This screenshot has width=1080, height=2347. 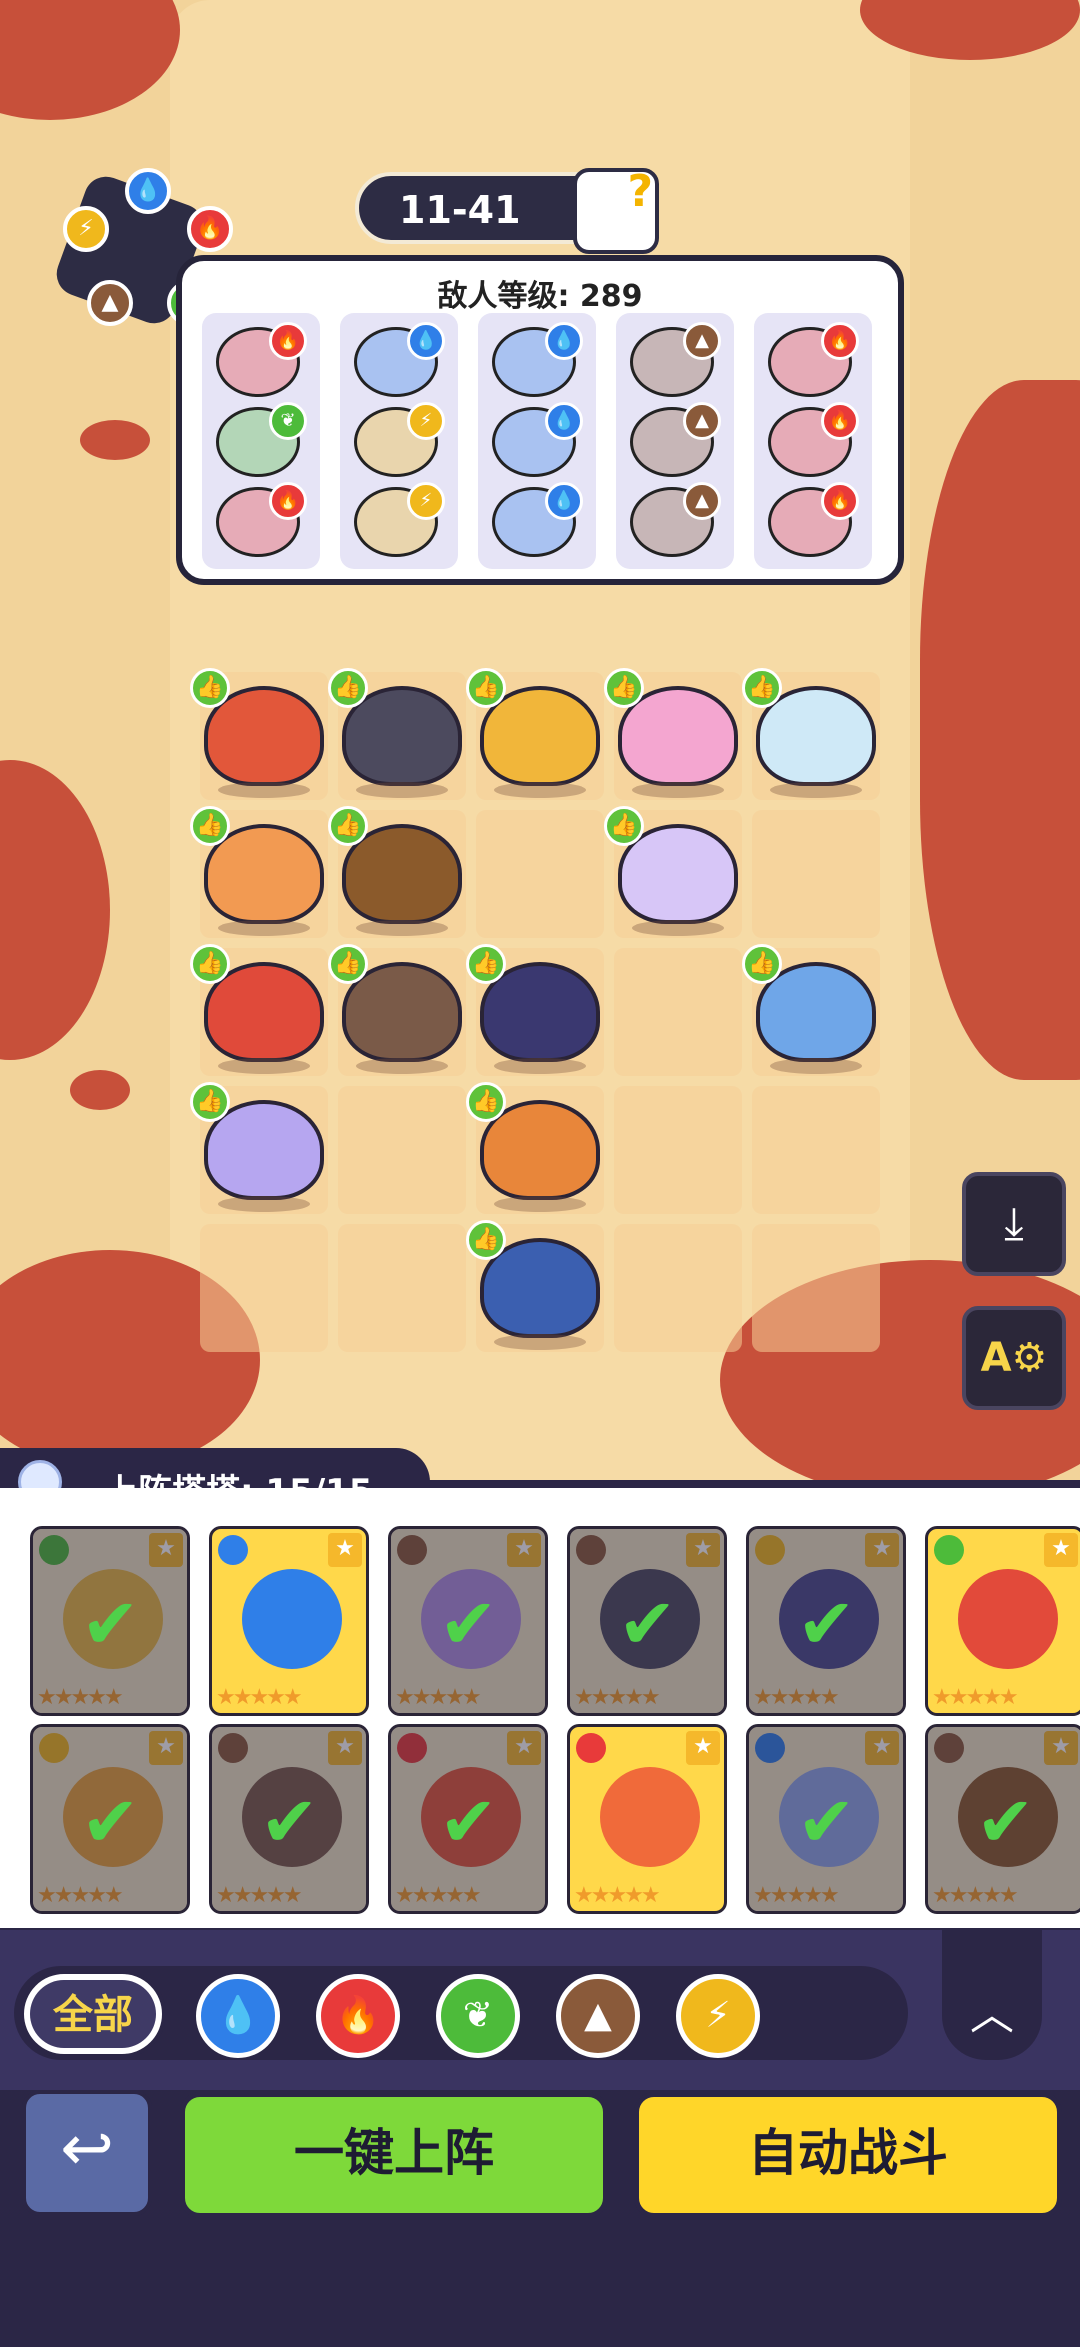 What do you see at coordinates (598, 2016) in the screenshot?
I see `filter-earth-button: ▲` at bounding box center [598, 2016].